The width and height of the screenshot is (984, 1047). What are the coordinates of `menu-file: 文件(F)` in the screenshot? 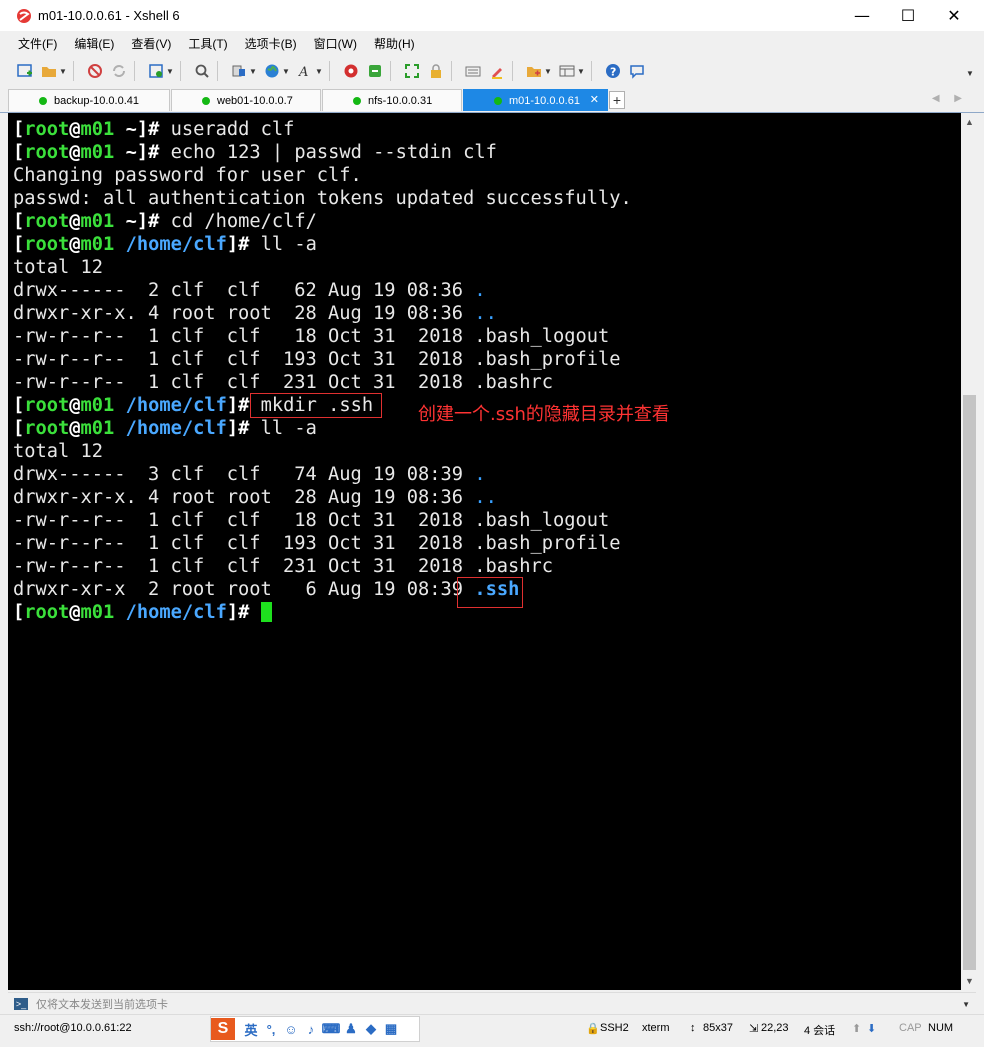 It's located at (32, 43).